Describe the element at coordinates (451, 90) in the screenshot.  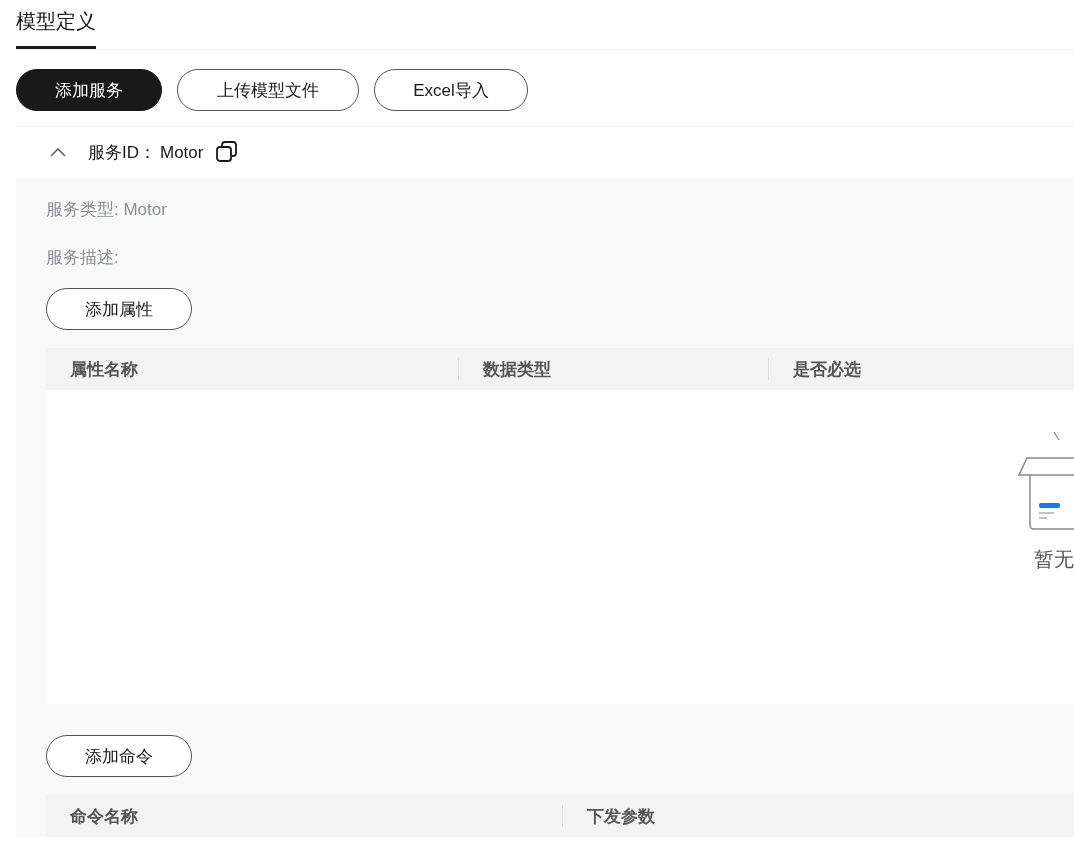
I see `toolbar-button: Excel导入` at that location.